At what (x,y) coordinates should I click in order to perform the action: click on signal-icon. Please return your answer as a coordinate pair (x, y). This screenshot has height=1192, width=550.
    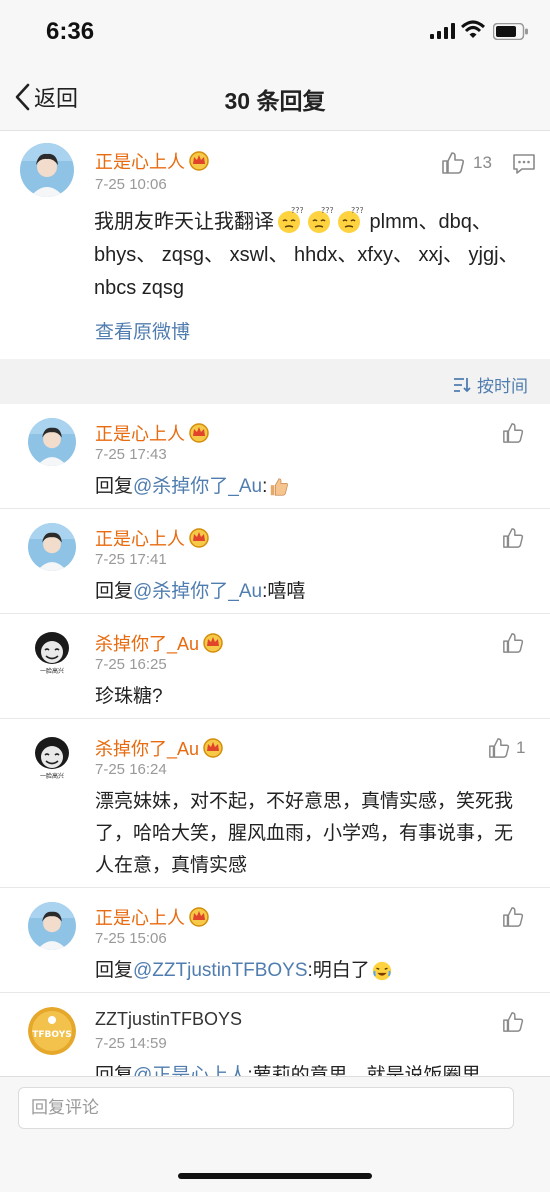
    Looking at the image, I should click on (442, 31).